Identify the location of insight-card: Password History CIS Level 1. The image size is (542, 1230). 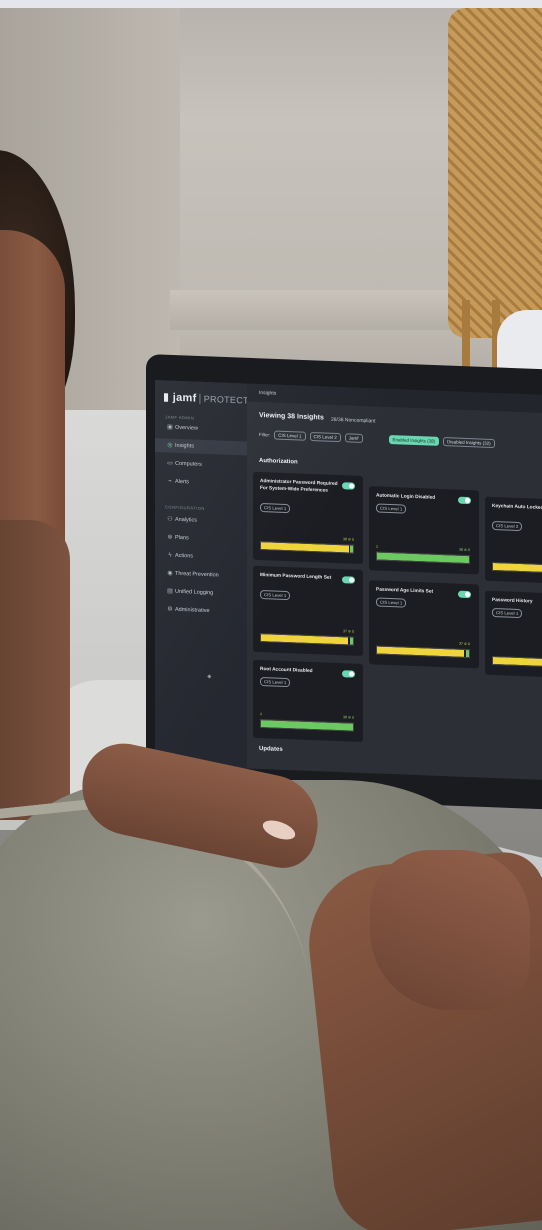
(513, 634).